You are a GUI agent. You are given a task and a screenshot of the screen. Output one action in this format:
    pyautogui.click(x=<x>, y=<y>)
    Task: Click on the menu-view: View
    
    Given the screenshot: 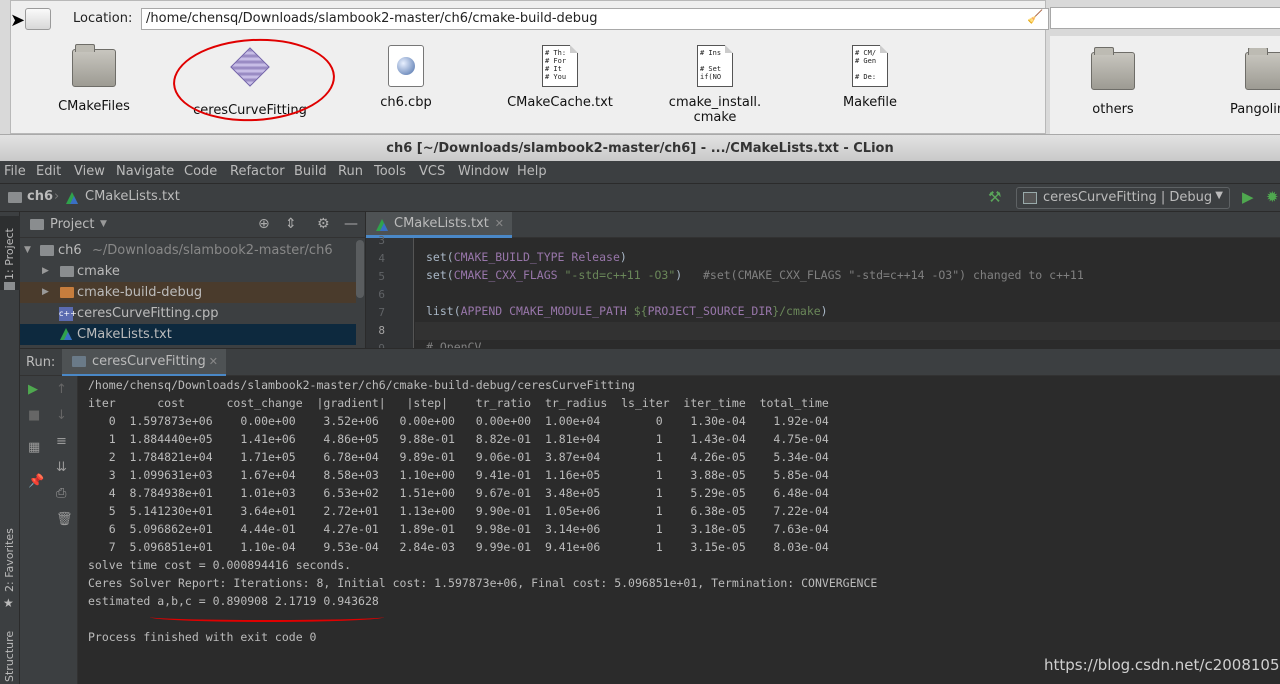 What is the action you would take?
    pyautogui.click(x=89, y=171)
    